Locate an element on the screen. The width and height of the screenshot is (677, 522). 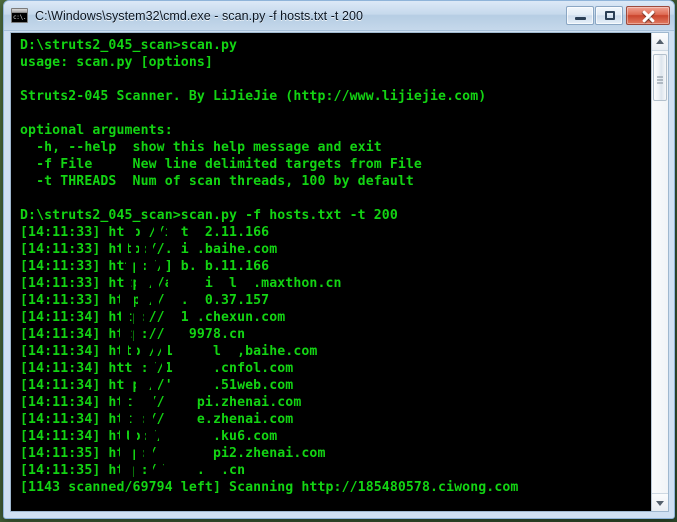
console-line: optional arguments: is located at coordinates (96, 130).